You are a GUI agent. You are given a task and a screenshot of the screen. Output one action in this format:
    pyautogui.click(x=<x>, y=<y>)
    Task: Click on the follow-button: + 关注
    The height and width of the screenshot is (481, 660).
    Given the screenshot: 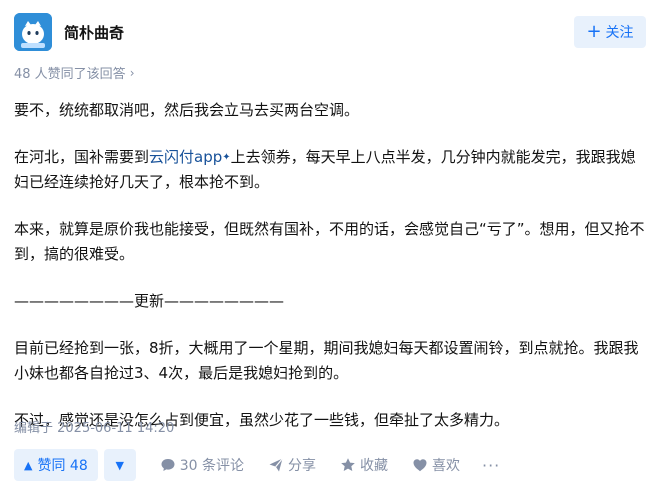 What is the action you would take?
    pyautogui.click(x=610, y=32)
    